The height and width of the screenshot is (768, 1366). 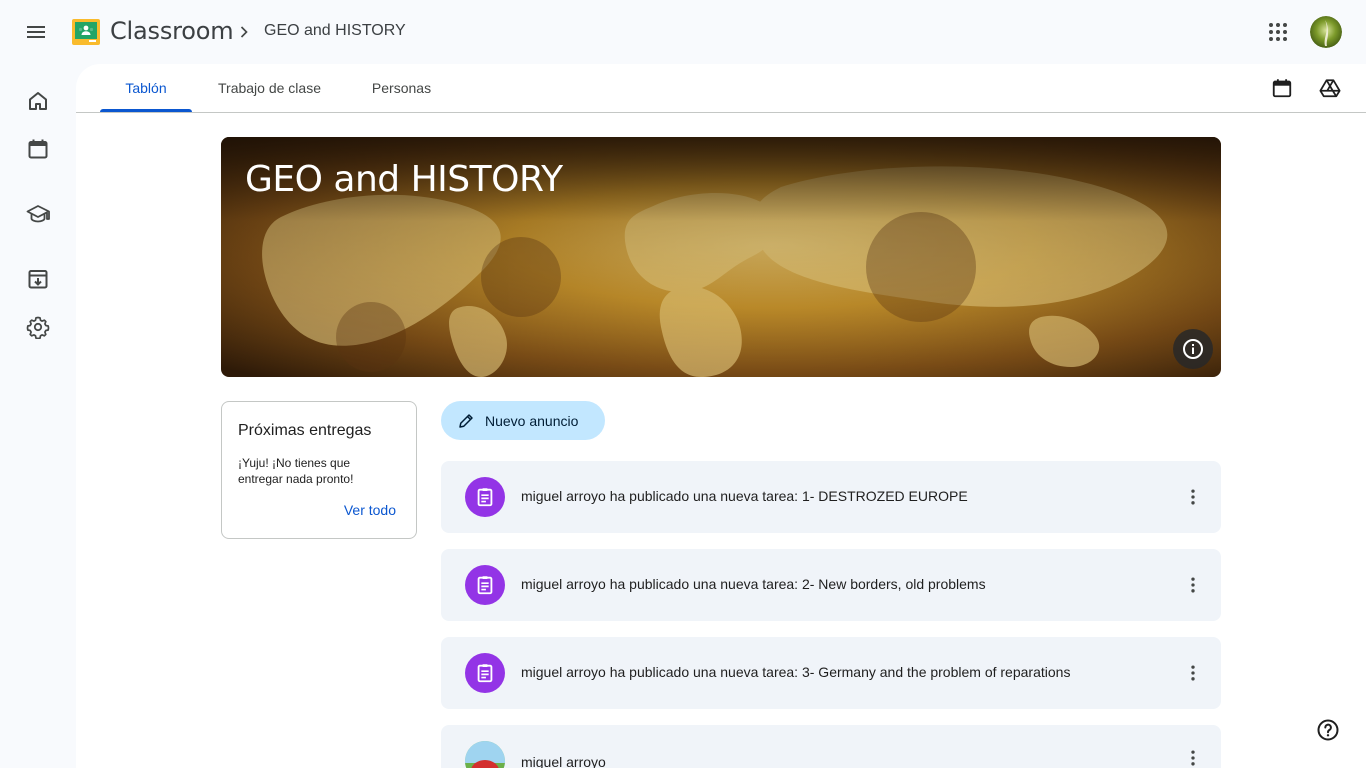 I want to click on drive-icon, so click(x=1330, y=88).